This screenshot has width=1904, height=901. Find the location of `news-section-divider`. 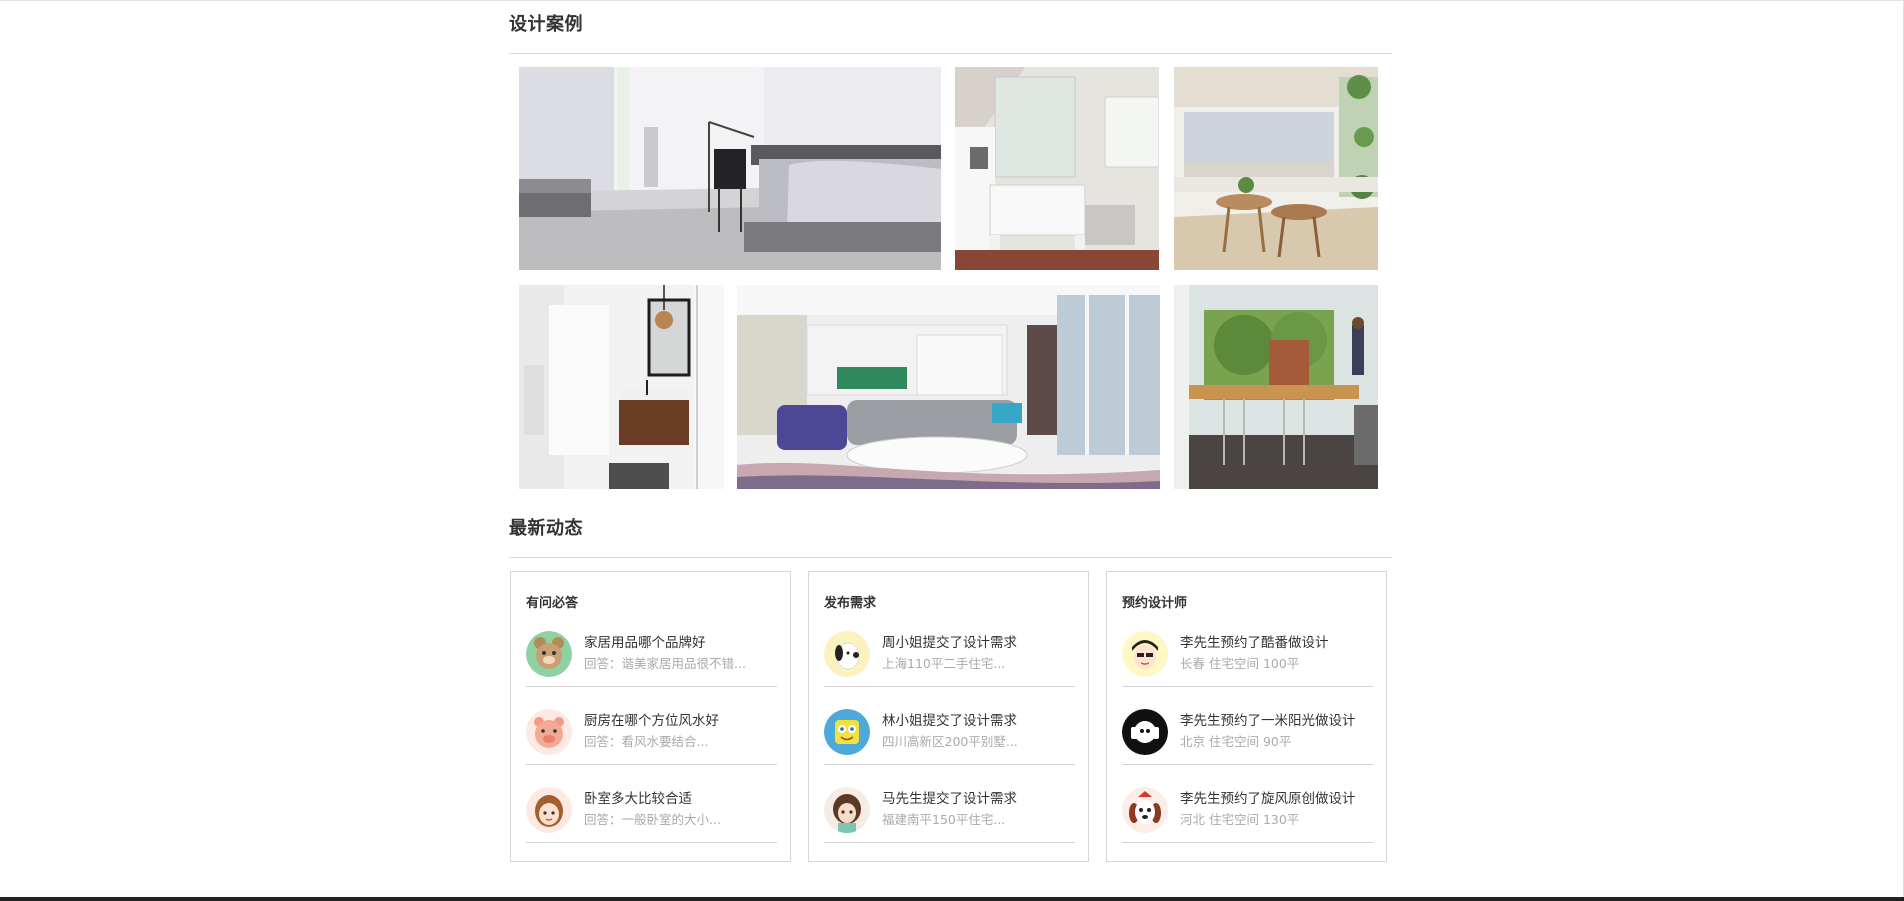

news-section-divider is located at coordinates (950, 557).